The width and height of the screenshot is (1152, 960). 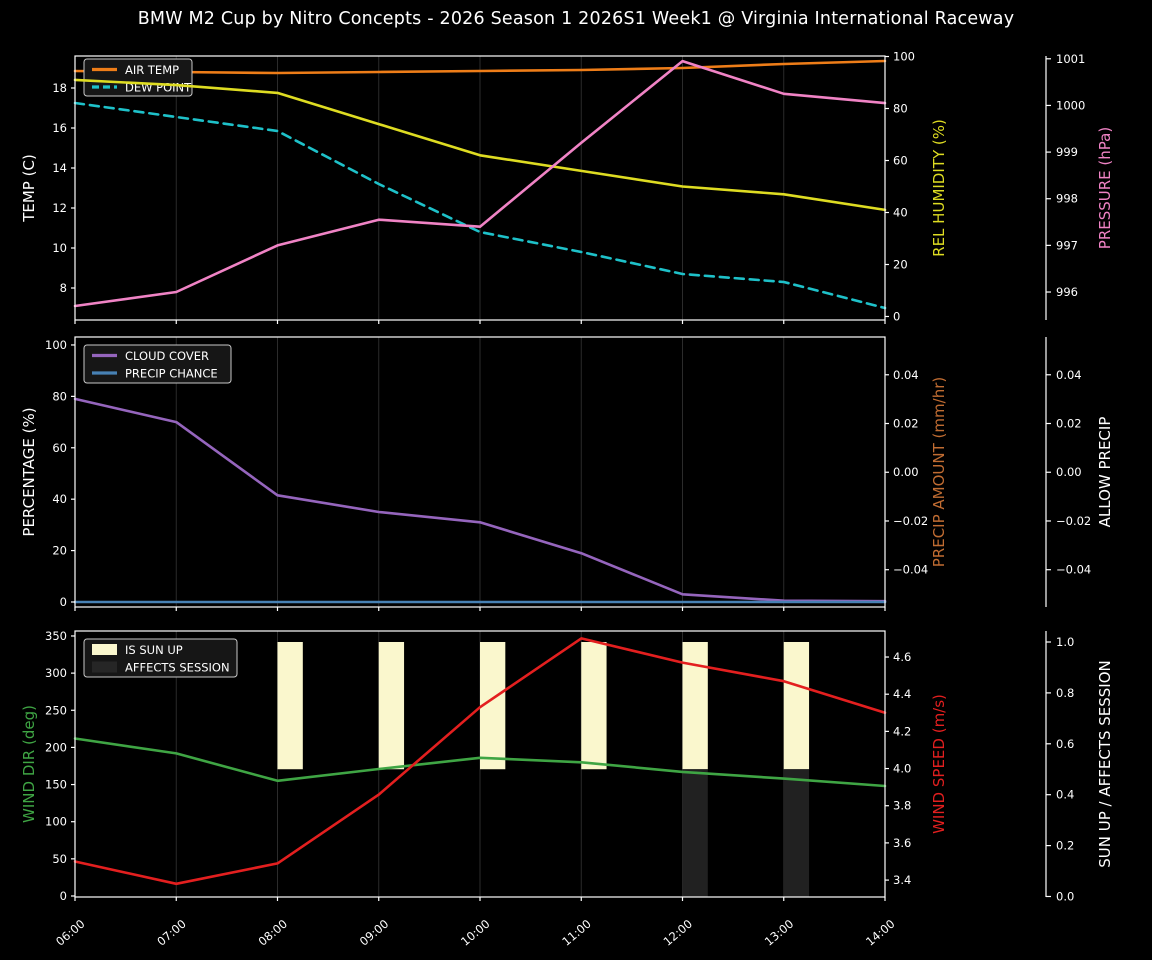 I want to click on axis-label: TEMP (C), so click(x=29, y=188).